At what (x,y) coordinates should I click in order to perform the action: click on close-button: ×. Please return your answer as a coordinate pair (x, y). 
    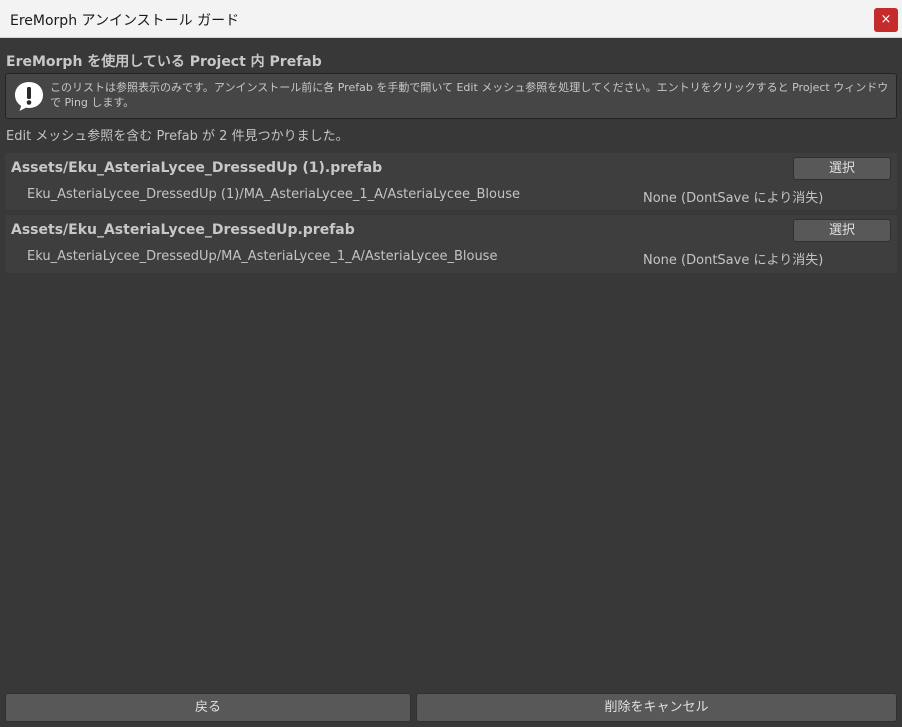
    Looking at the image, I should click on (886, 20).